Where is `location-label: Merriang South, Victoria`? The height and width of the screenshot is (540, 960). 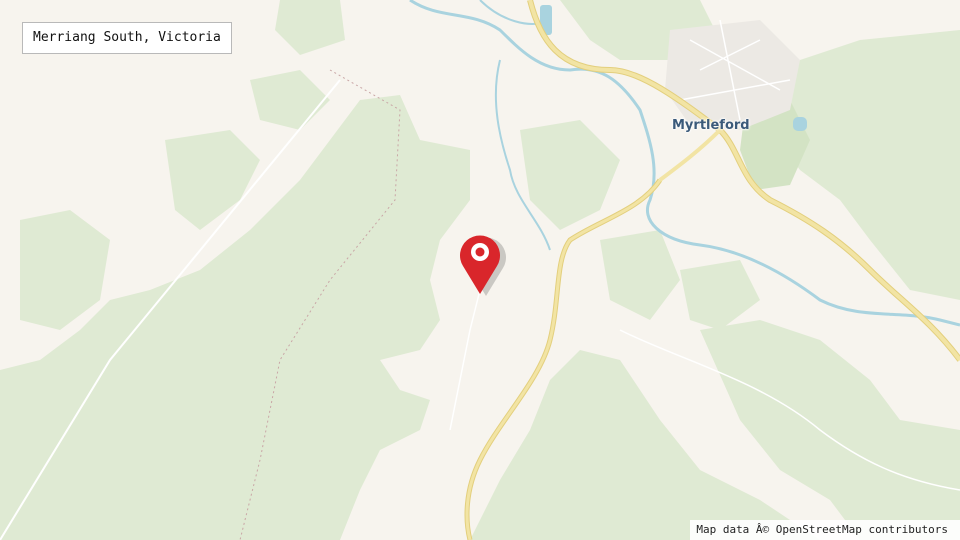 location-label: Merriang South, Victoria is located at coordinates (127, 38).